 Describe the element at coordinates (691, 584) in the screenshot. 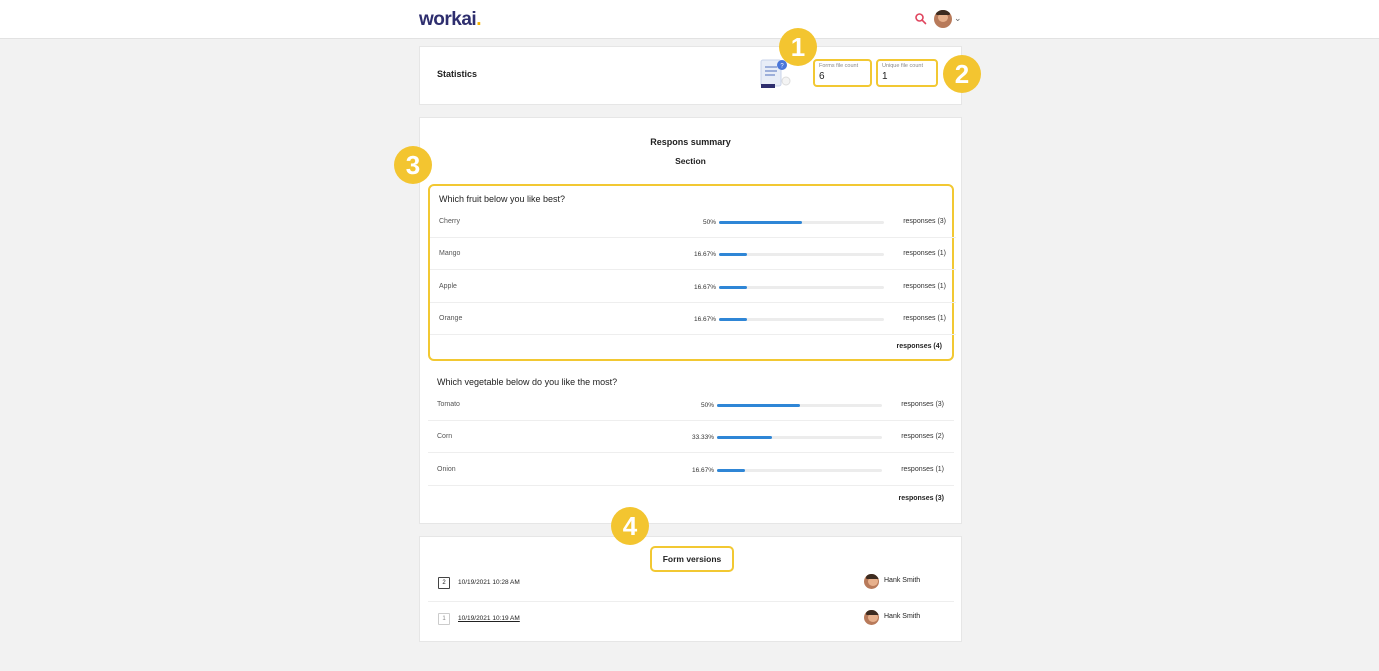

I see `version-row: 2 10/19/2021 10:28 AM Hank Smith` at that location.